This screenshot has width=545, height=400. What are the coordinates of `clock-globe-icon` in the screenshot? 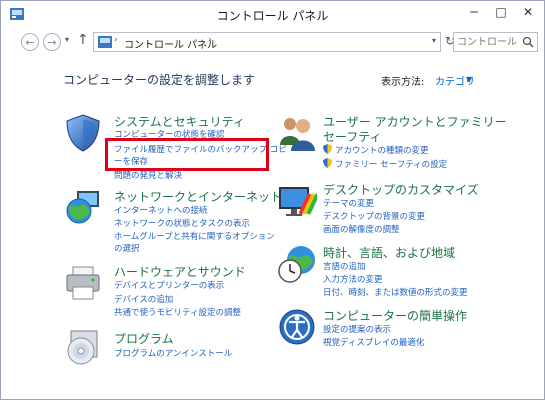 It's located at (297, 264).